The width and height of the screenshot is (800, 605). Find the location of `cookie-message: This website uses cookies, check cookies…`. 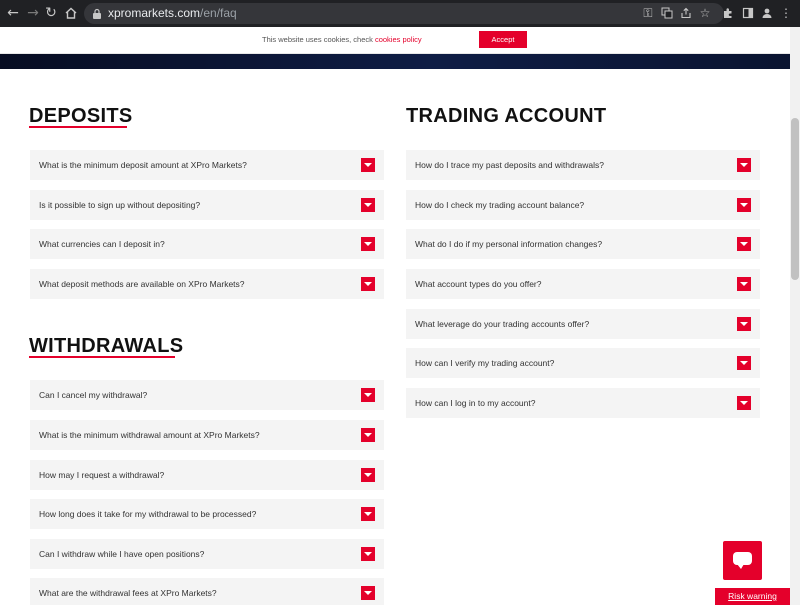

cookie-message: This website uses cookies, check cookies… is located at coordinates (342, 39).